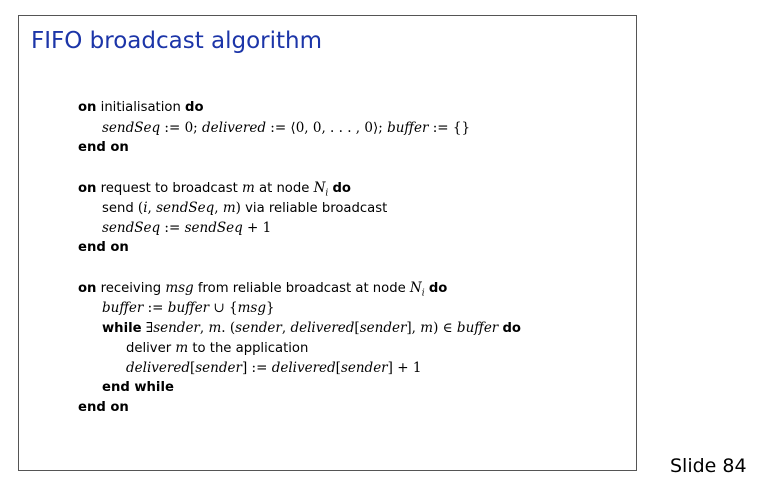 This screenshot has width=767, height=496. Describe the element at coordinates (284, 188) in the screenshot. I see `request-event-mid: at node` at that location.